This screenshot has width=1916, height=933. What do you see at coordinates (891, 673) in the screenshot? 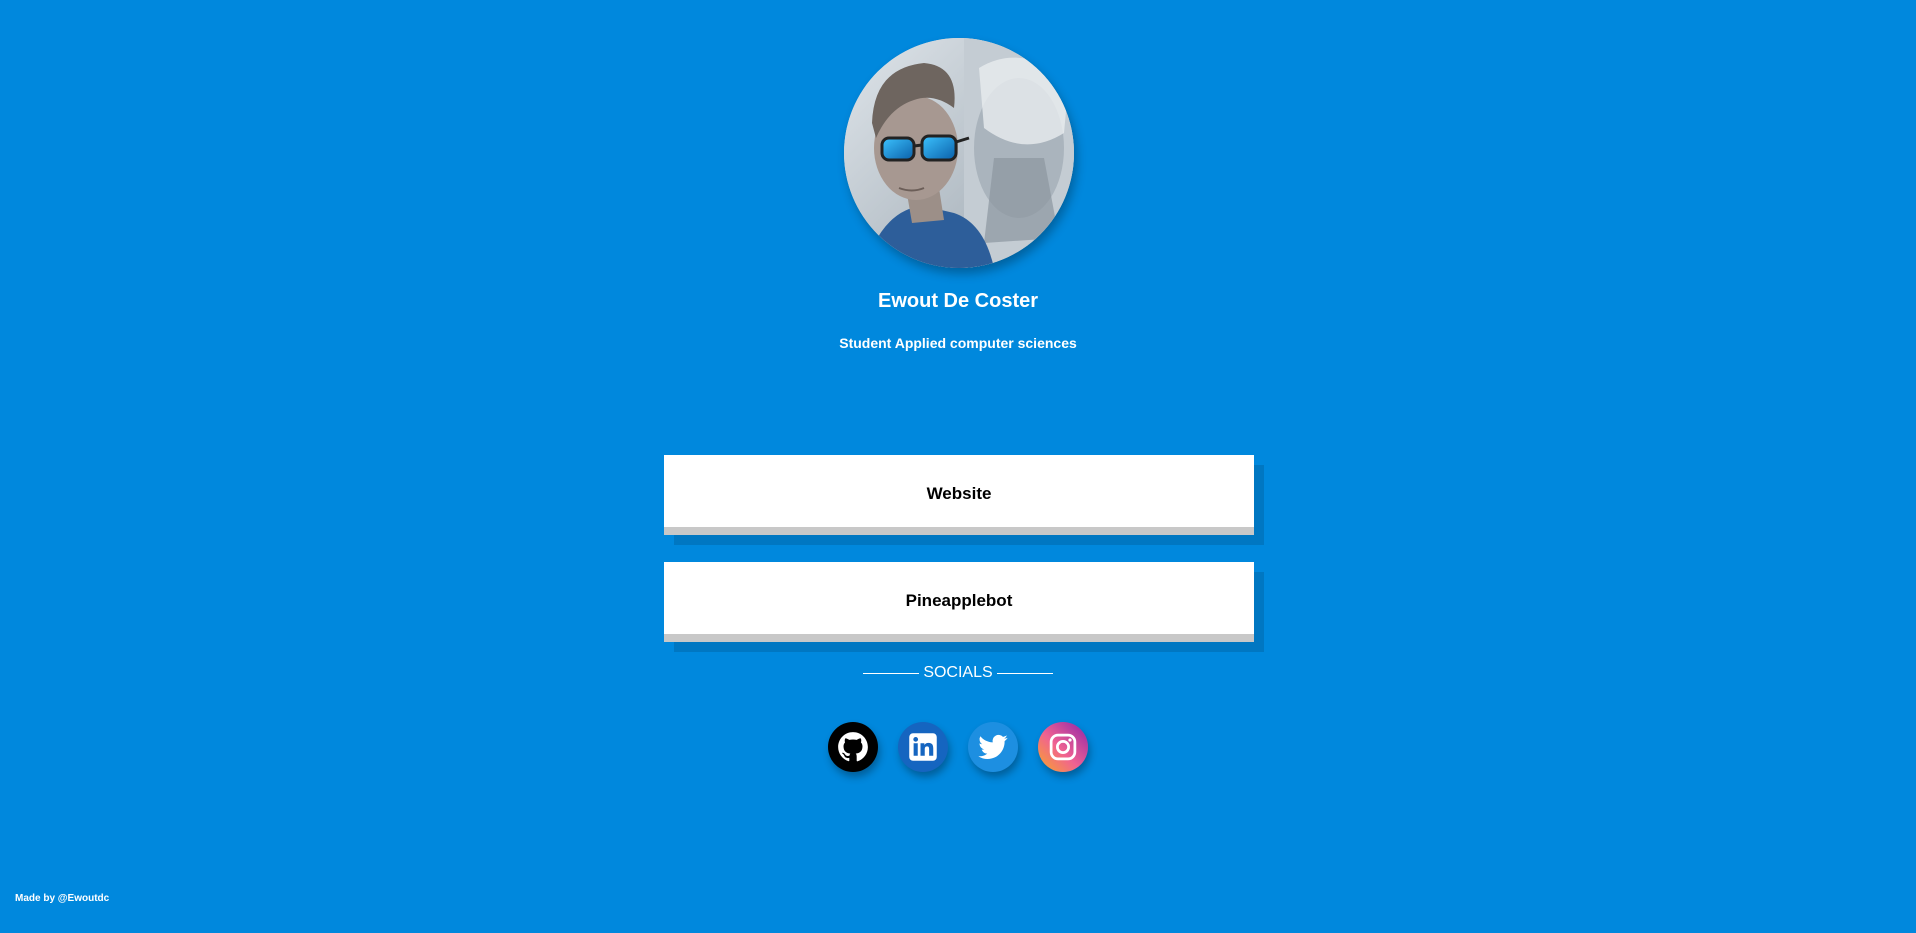
I see `divider-line-left` at bounding box center [891, 673].